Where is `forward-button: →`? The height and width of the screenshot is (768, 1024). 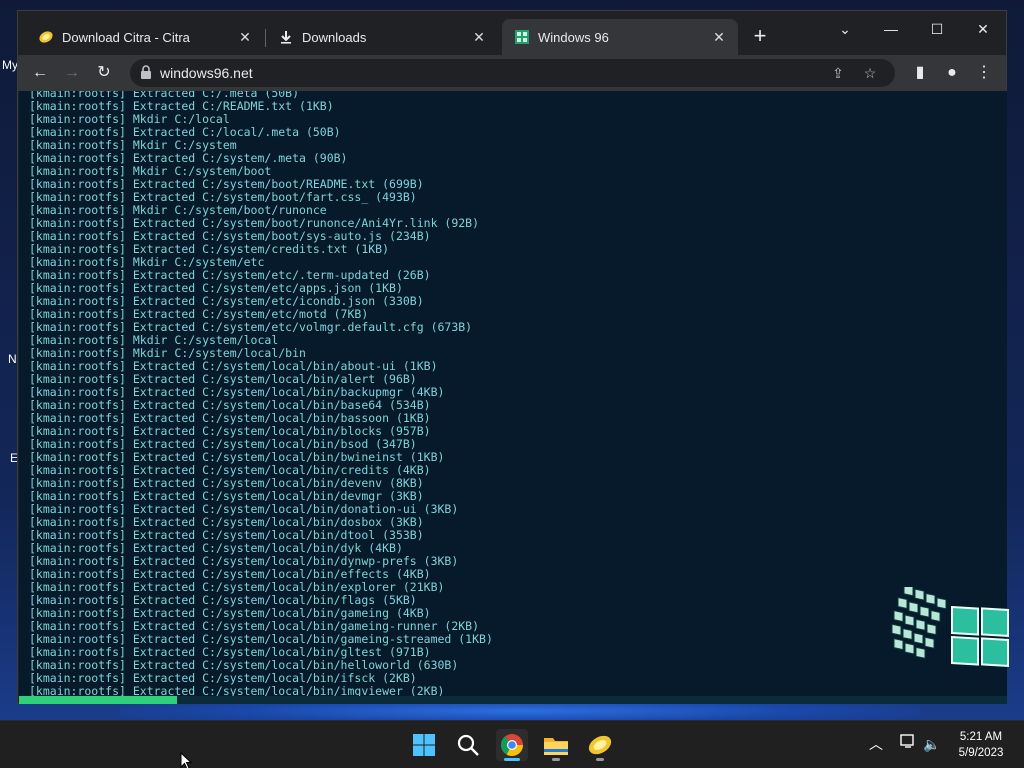
forward-button: → is located at coordinates (72, 73).